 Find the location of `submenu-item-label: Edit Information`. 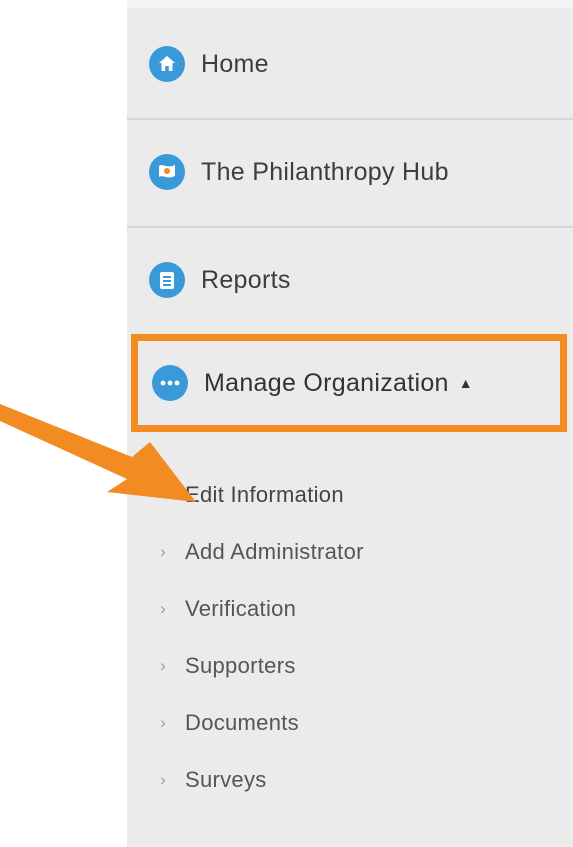

submenu-item-label: Edit Information is located at coordinates (264, 494).